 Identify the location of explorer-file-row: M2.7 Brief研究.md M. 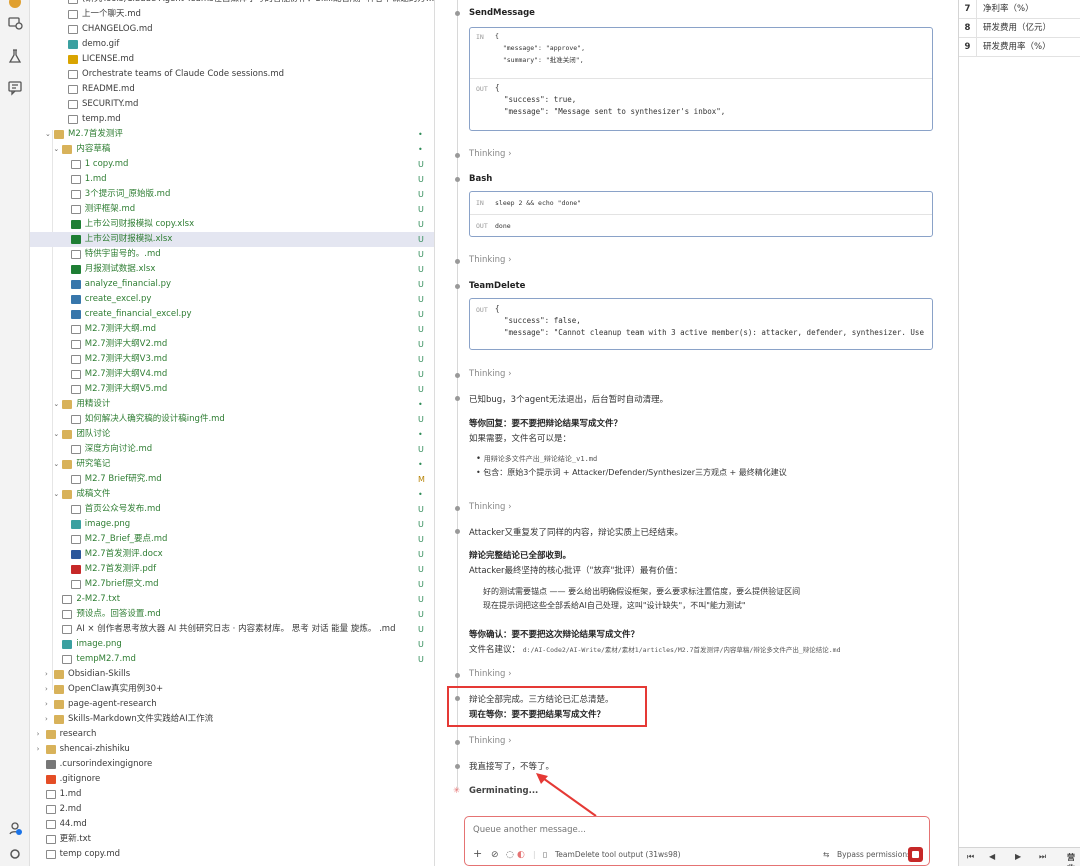
(232, 479).